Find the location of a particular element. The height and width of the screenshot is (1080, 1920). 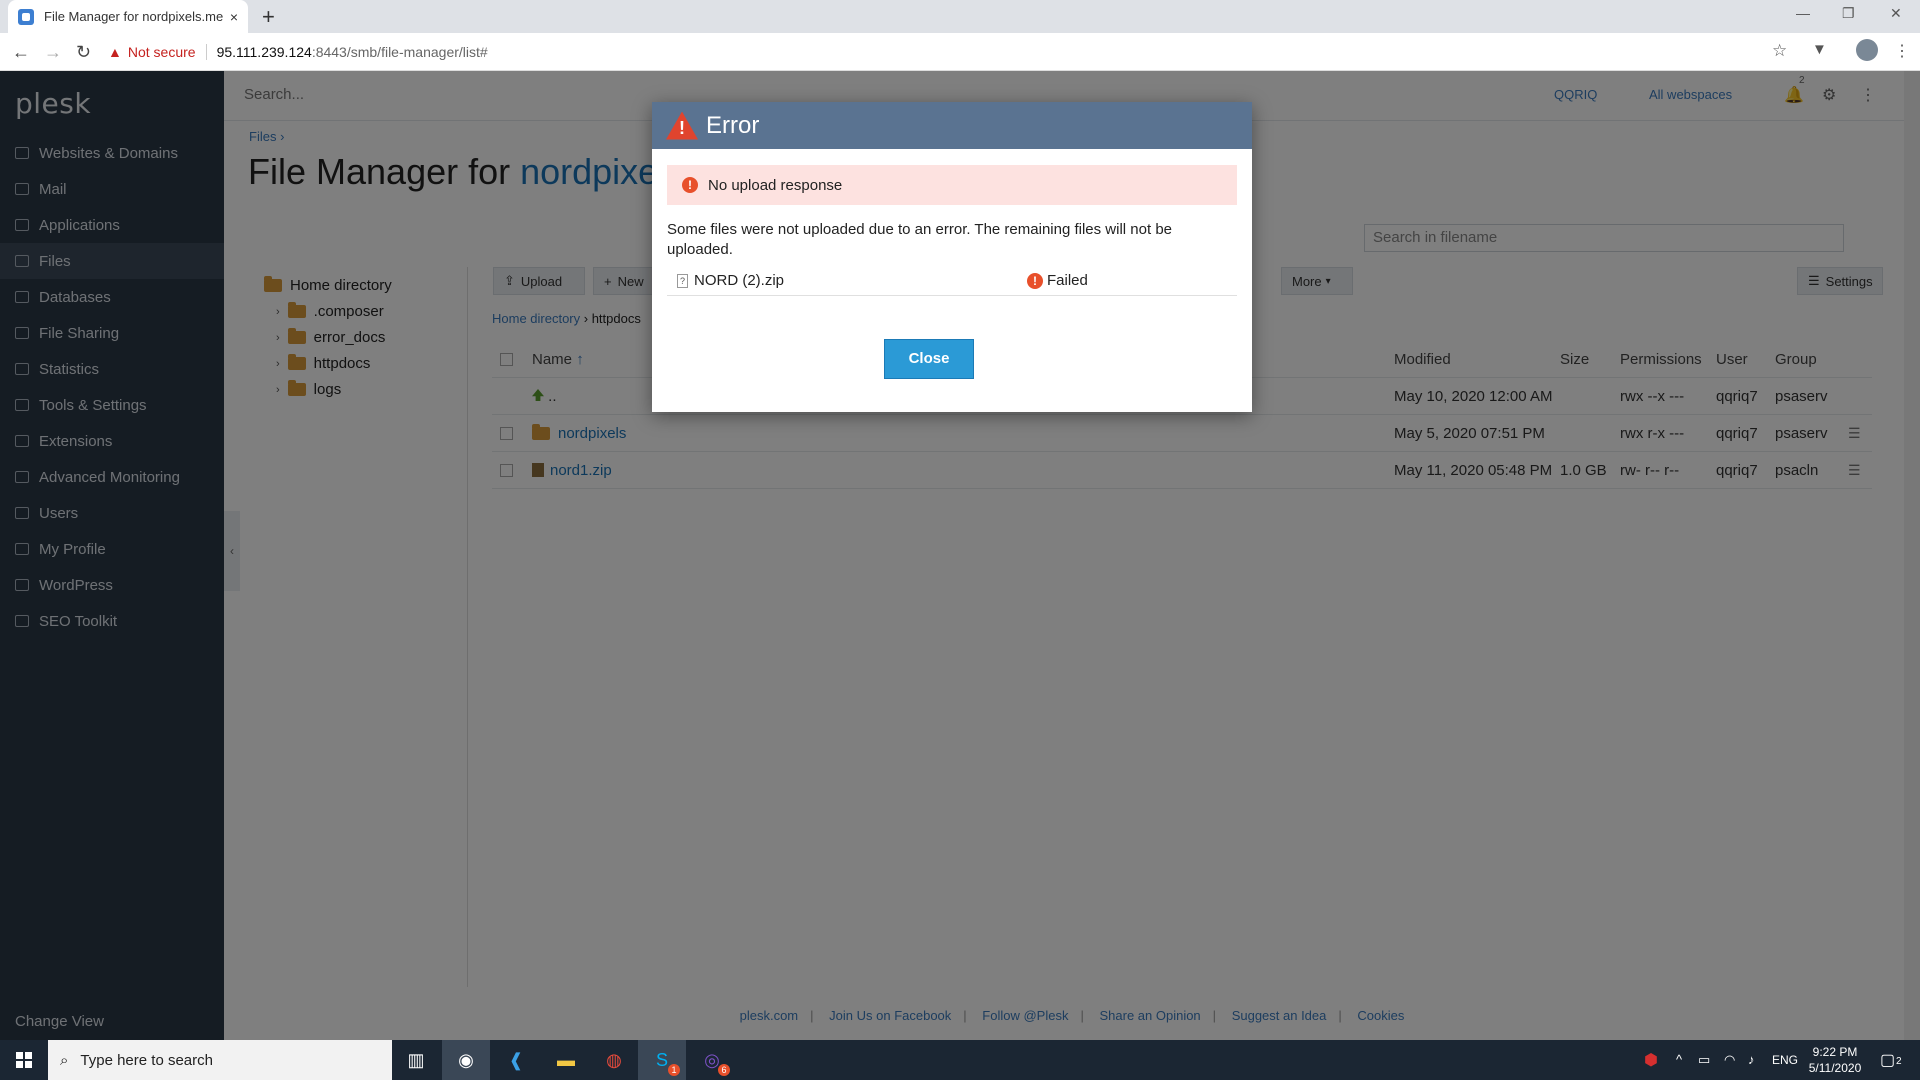

viber-icon: ◎ is located at coordinates (712, 1060).